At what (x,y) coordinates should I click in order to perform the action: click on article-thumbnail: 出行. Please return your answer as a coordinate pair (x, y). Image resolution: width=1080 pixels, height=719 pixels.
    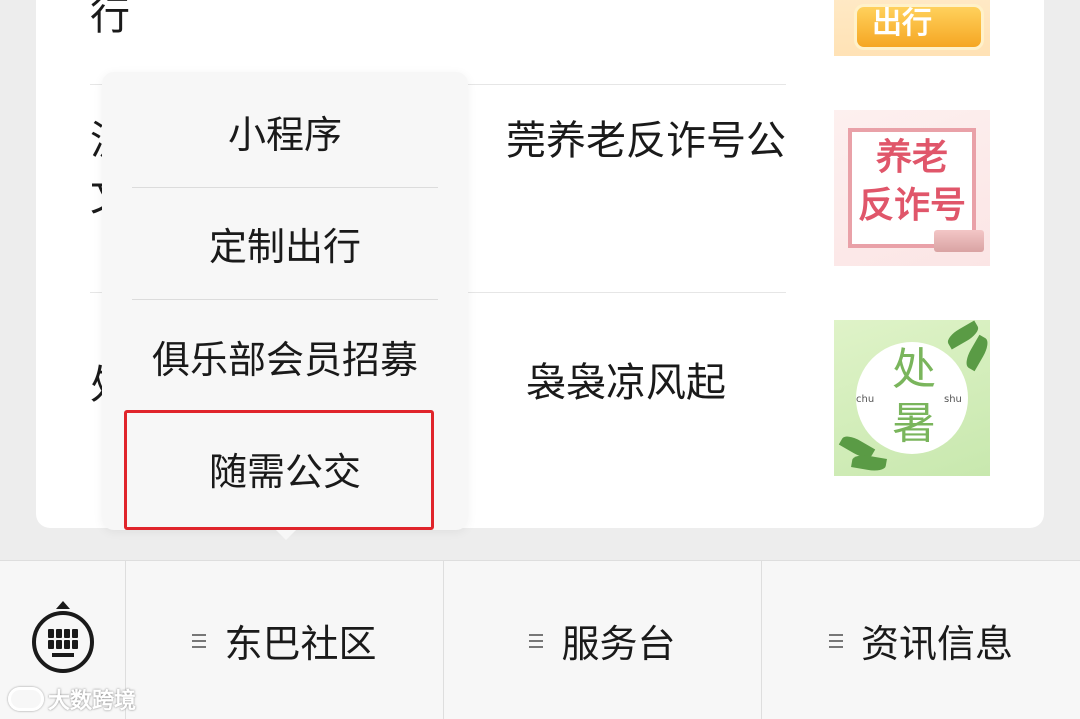
    Looking at the image, I should click on (912, 28).